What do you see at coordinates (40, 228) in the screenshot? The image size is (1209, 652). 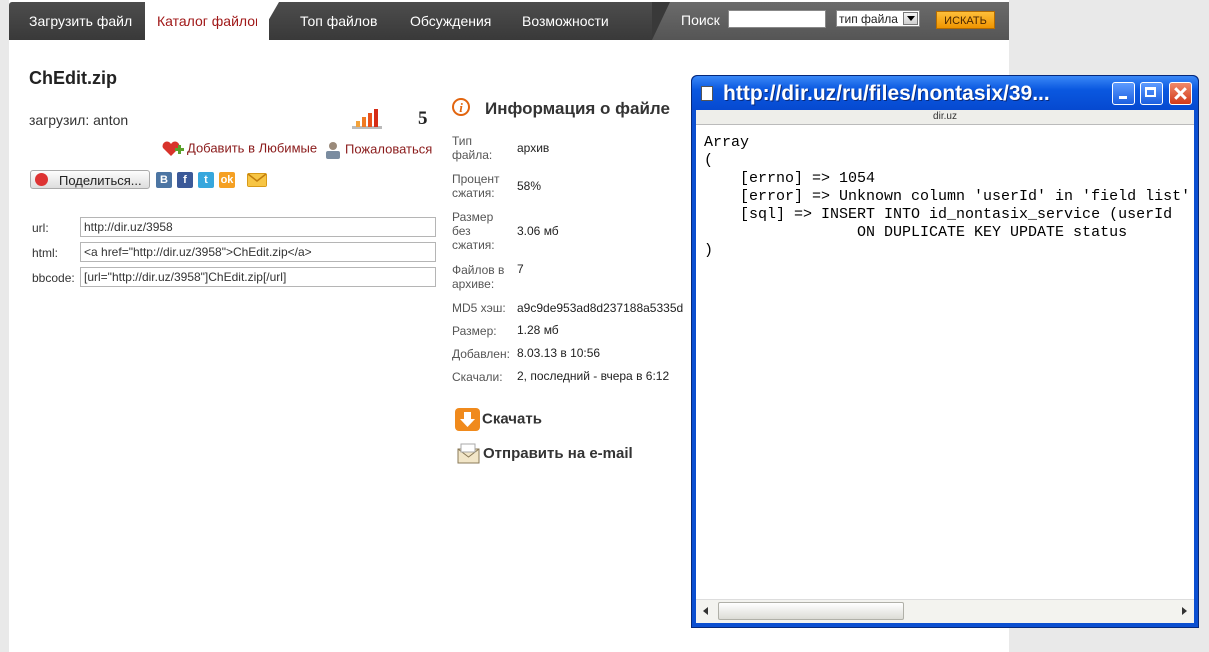 I see `url-label: url:` at bounding box center [40, 228].